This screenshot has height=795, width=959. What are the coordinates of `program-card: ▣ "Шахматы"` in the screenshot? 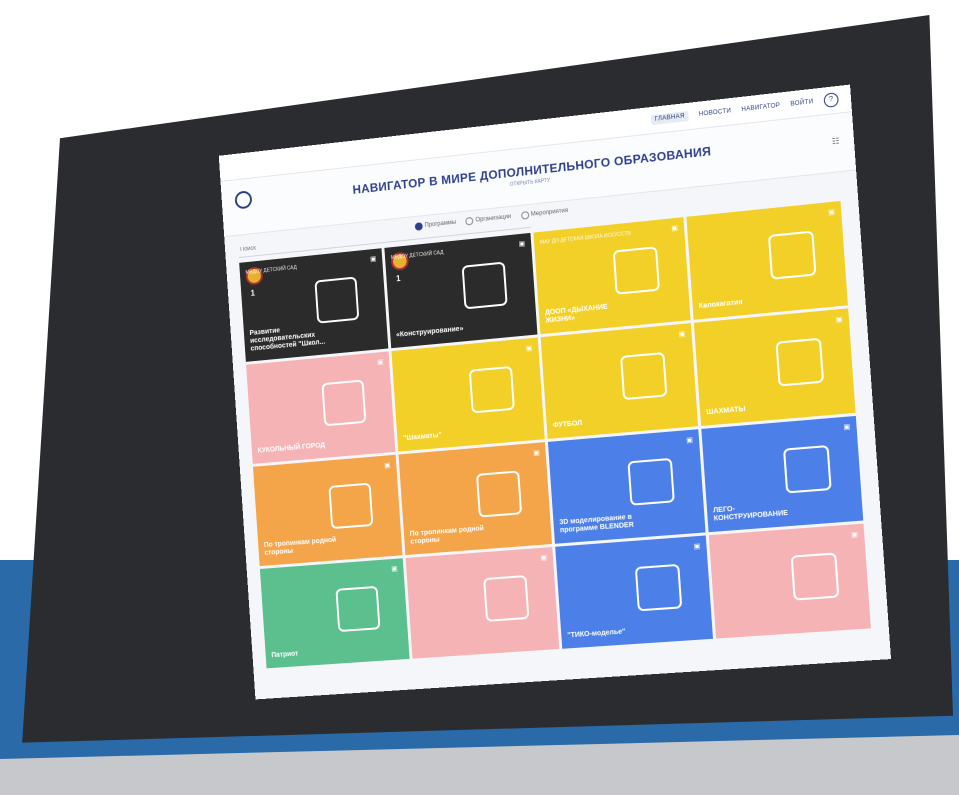 It's located at (468, 394).